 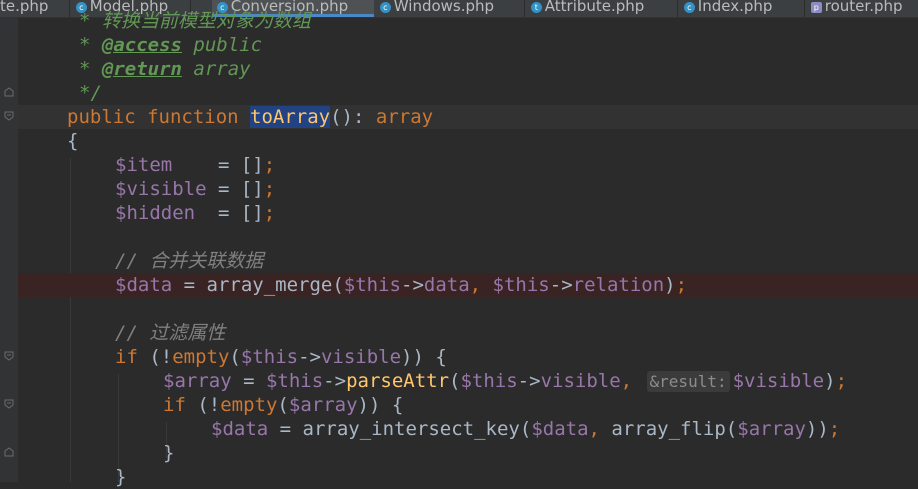 I want to click on code-line-current: public function toArray(): array, so click(x=468, y=117).